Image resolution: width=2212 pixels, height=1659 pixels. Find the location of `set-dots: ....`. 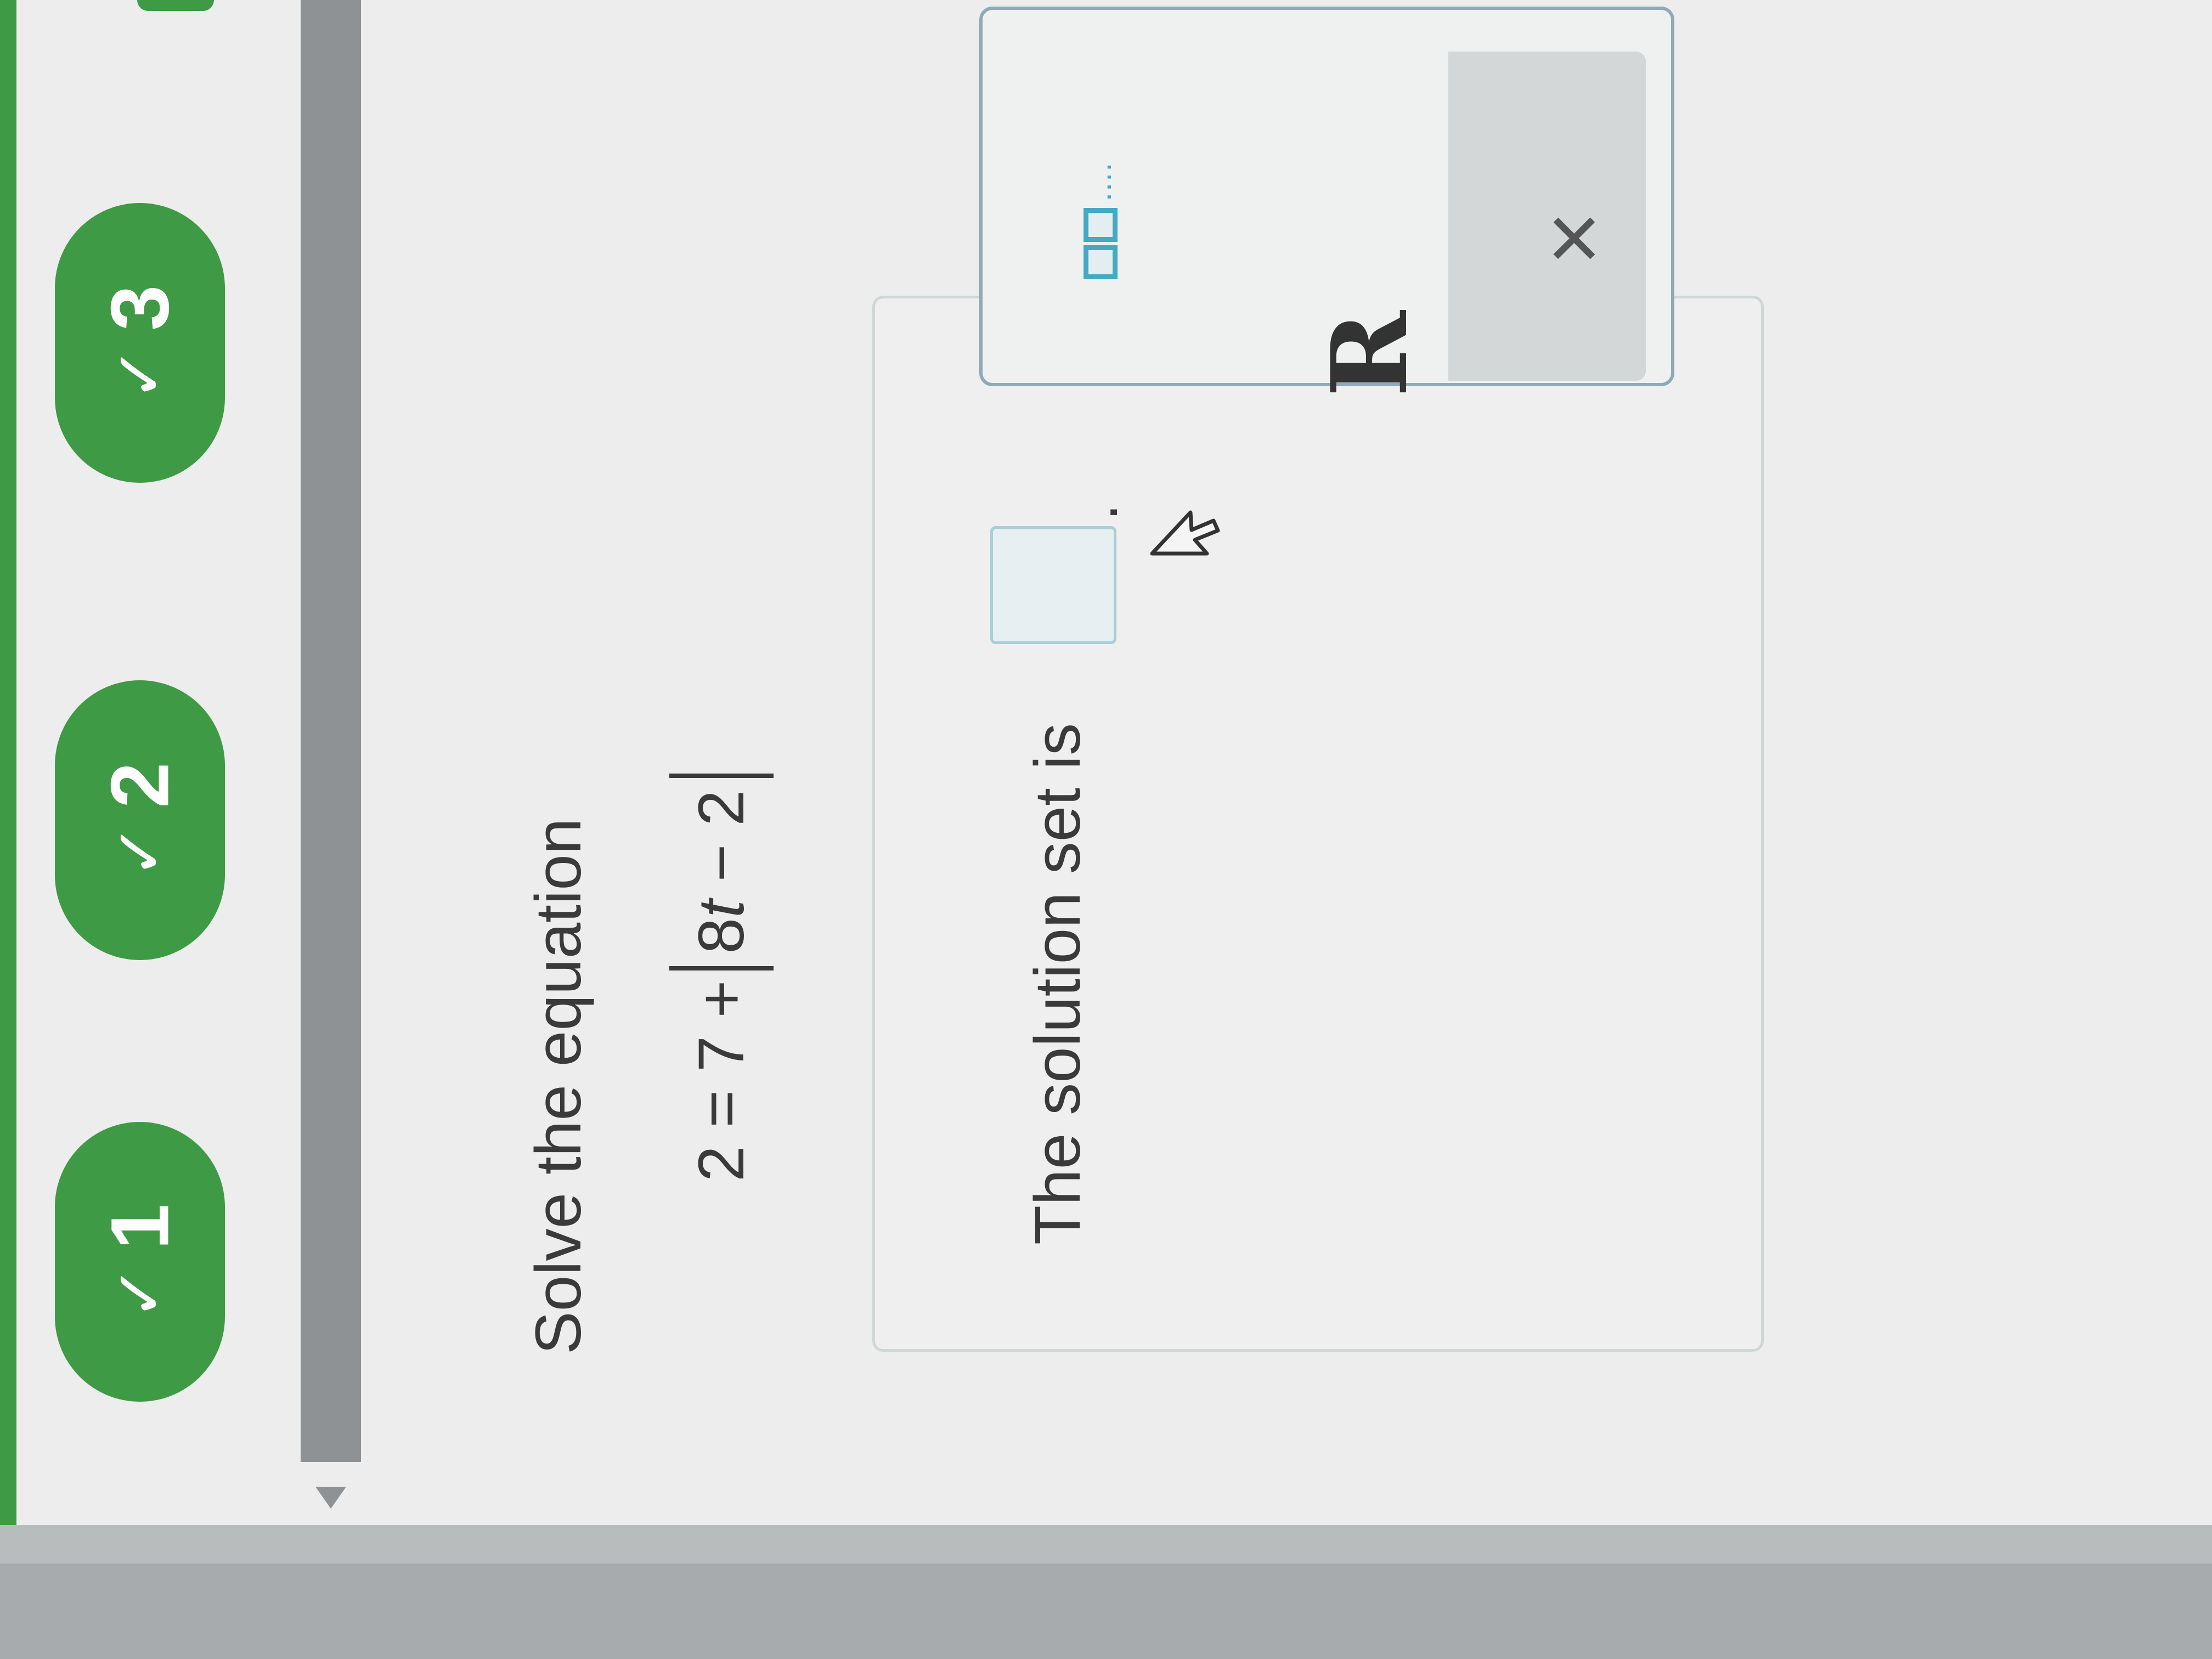

set-dots: .... is located at coordinates (1100, 181).